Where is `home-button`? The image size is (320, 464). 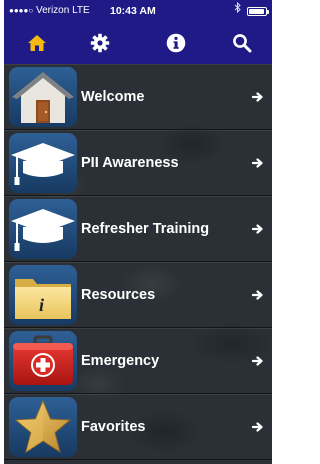
home-button is located at coordinates (37, 43).